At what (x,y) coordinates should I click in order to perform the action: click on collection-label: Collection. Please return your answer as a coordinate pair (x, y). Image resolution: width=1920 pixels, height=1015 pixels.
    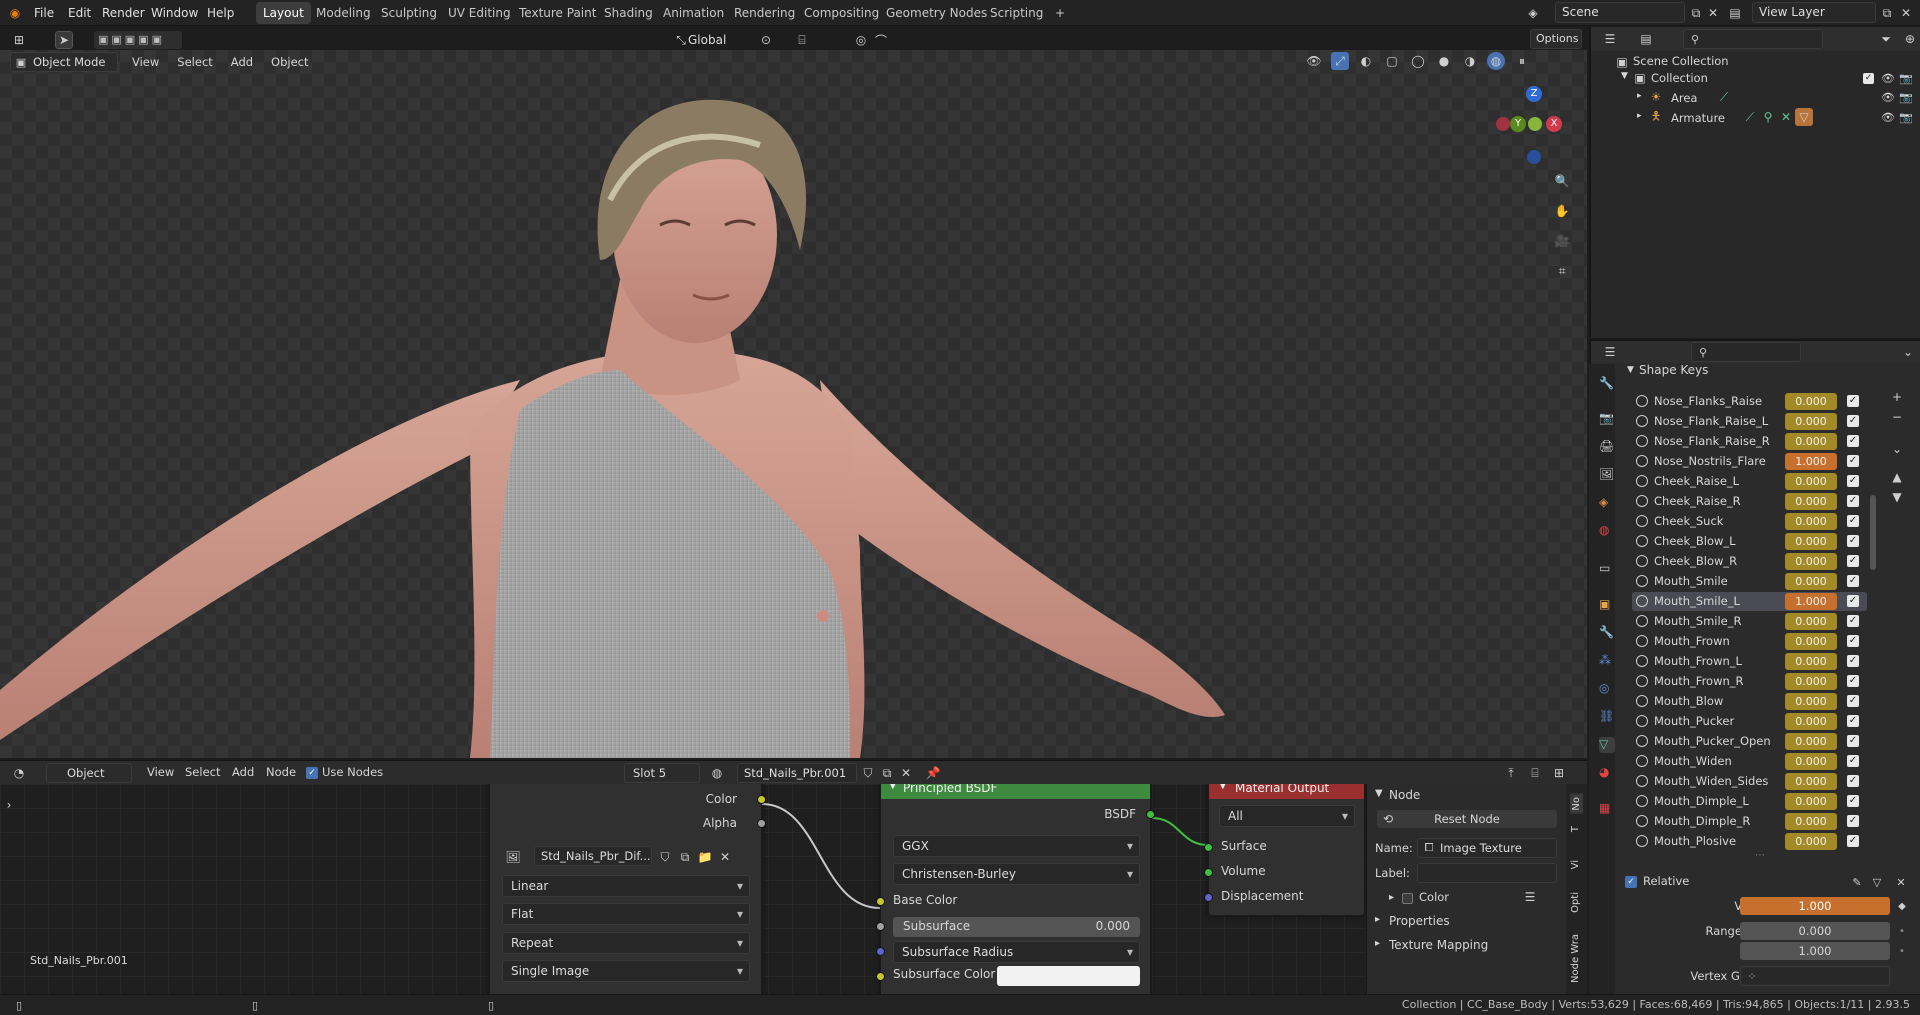
    Looking at the image, I should click on (1679, 78).